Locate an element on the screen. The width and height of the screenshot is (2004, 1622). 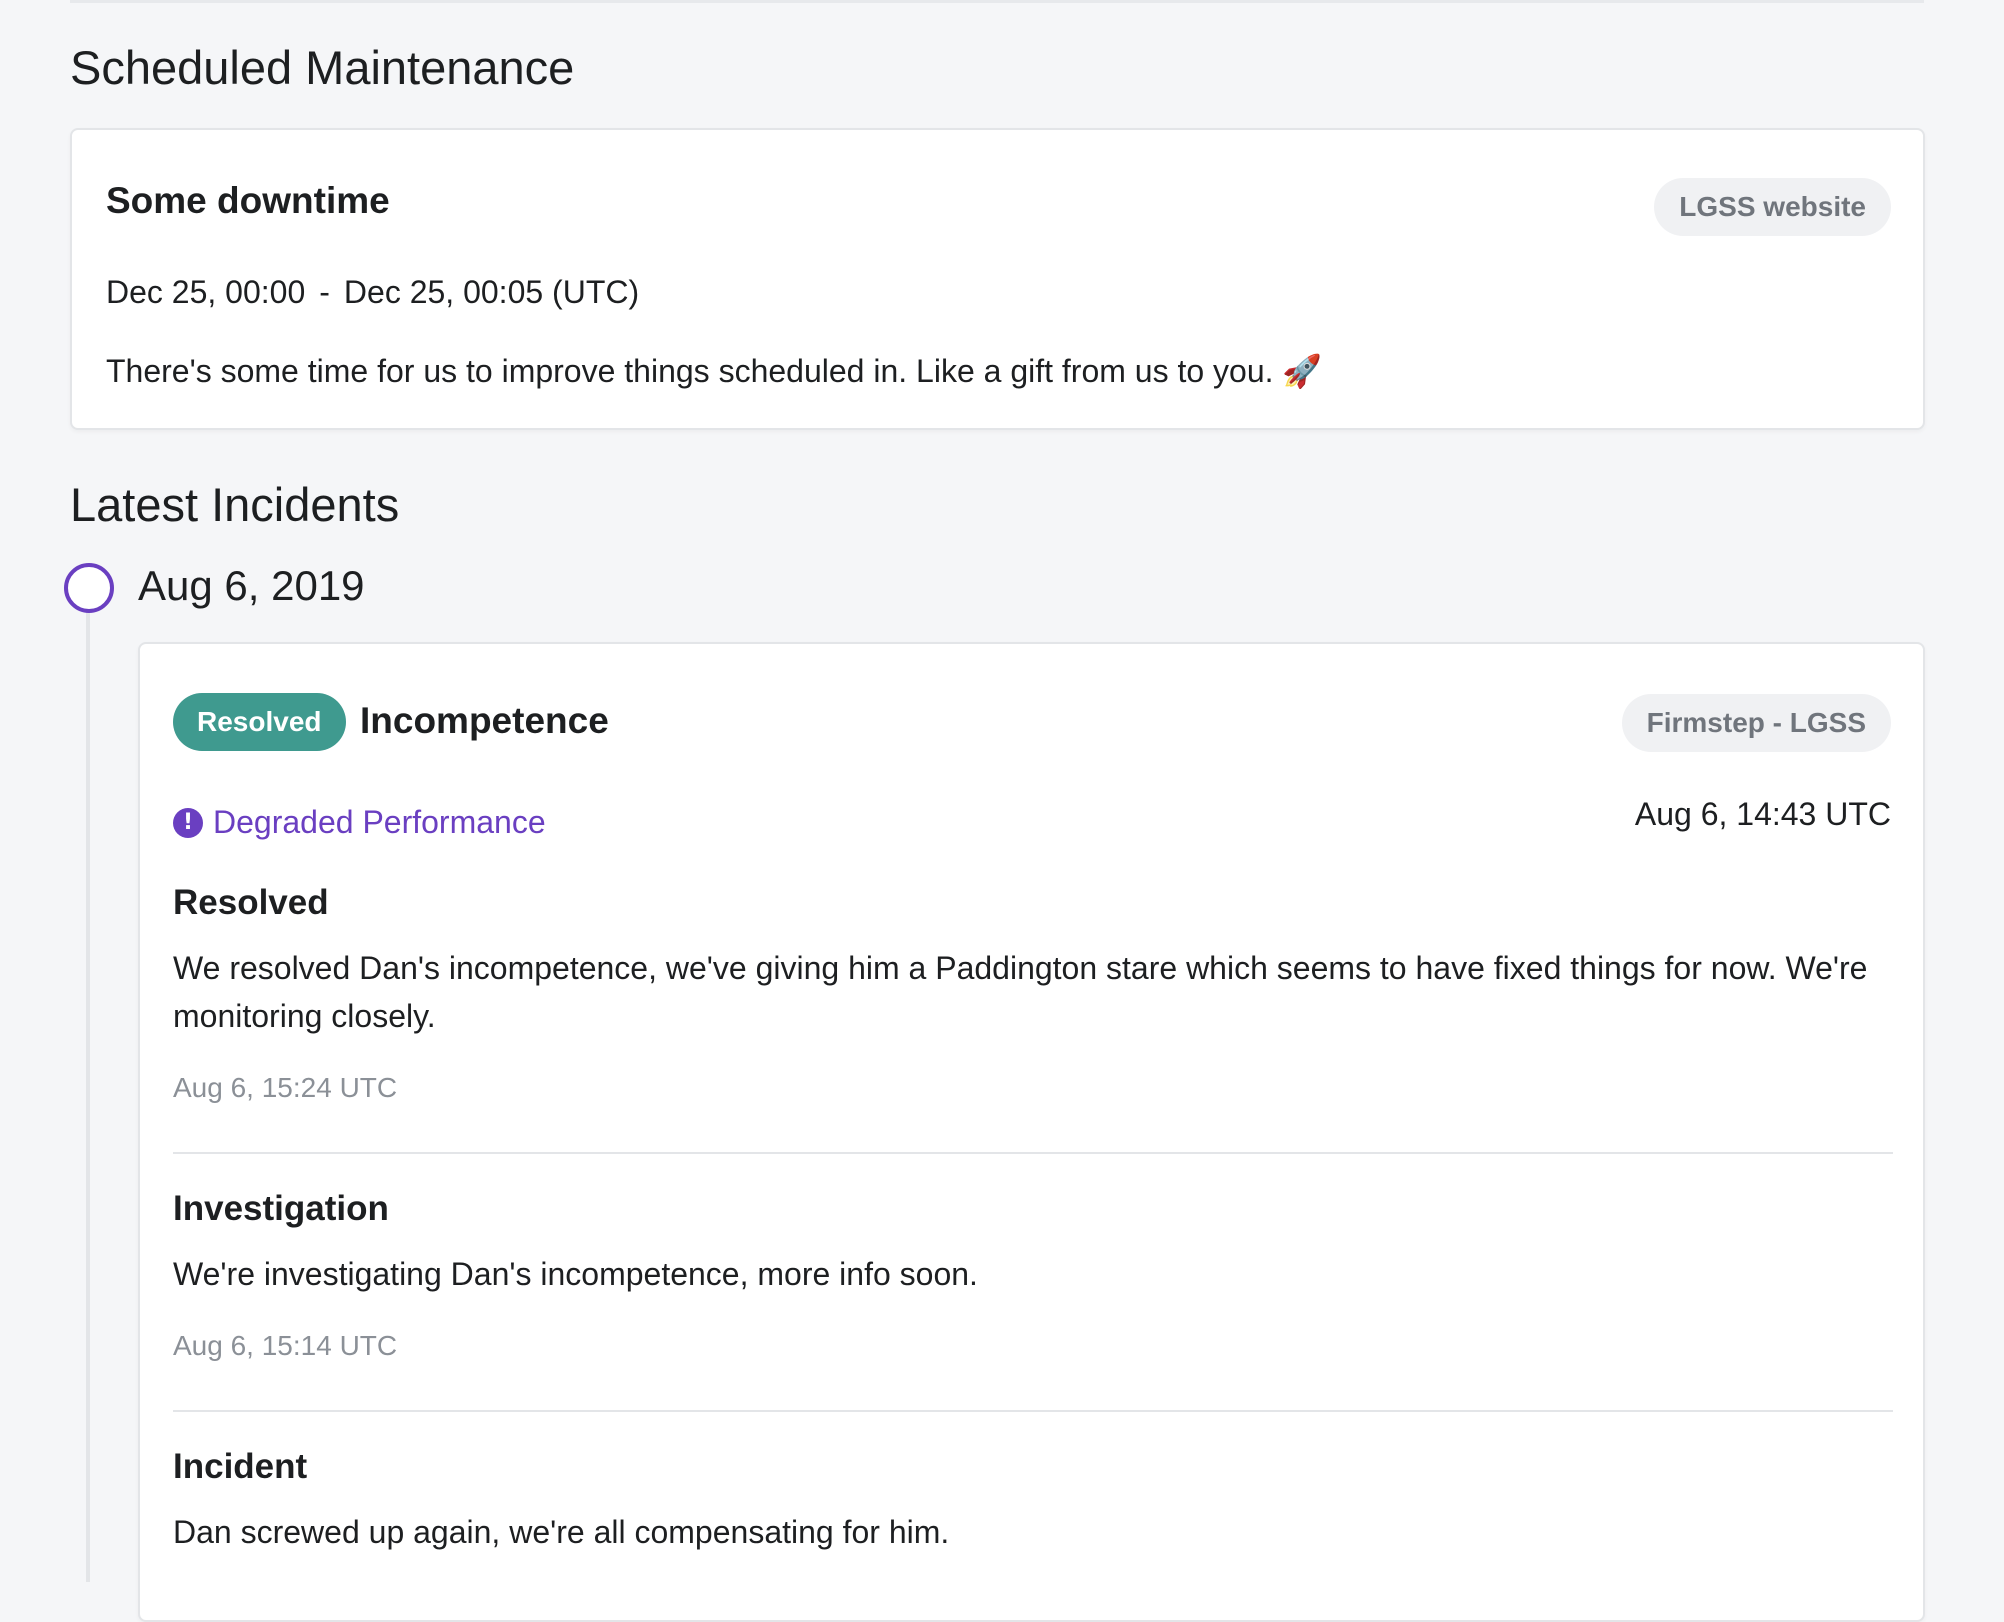
maintenance-component-tag: LGSS website is located at coordinates (1772, 207).